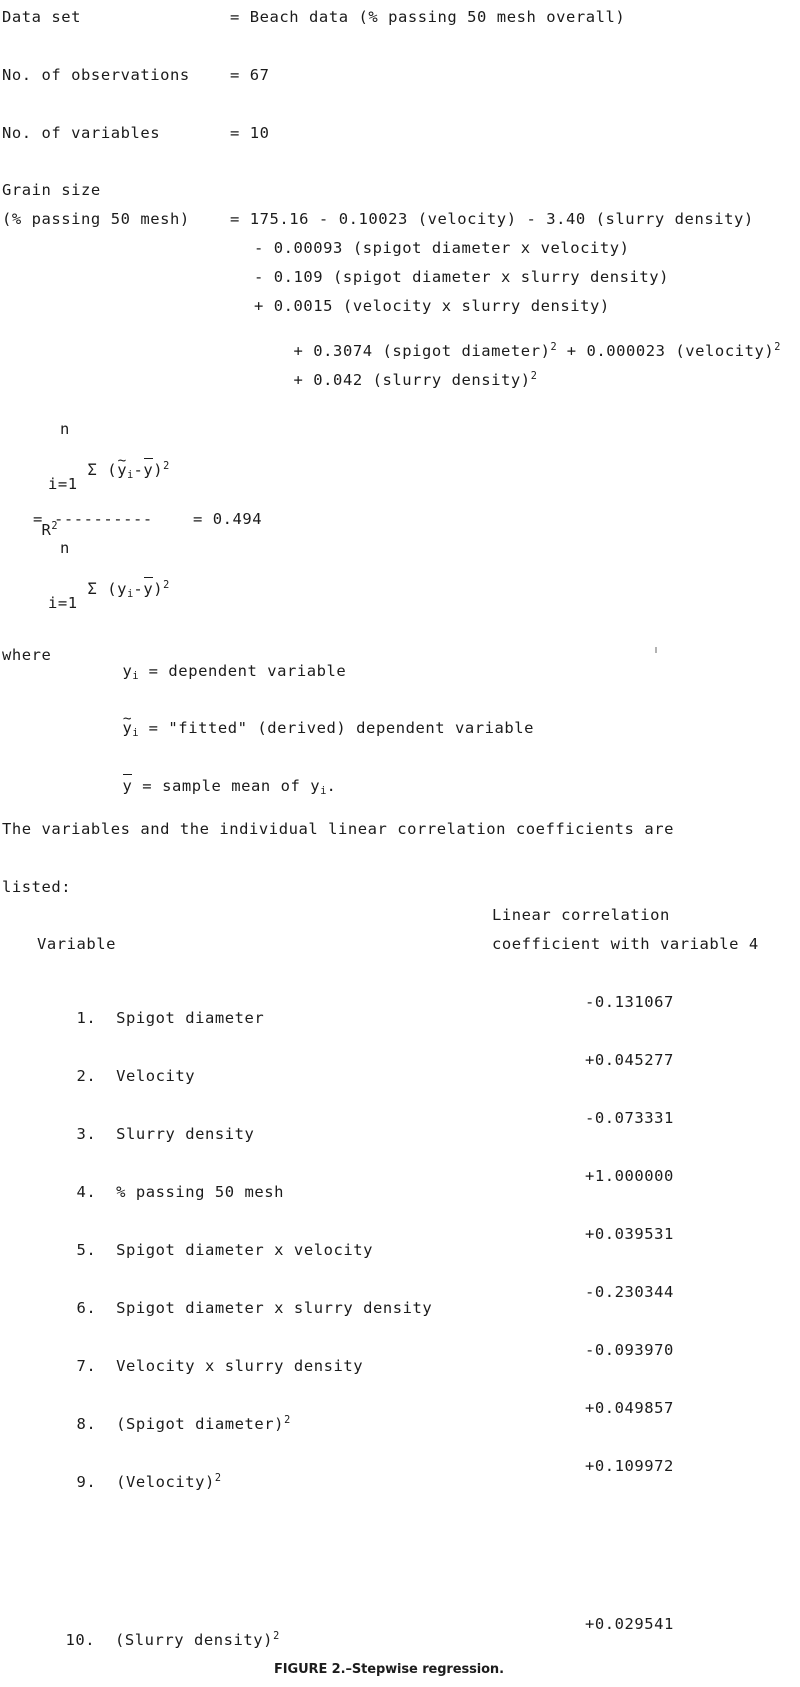 The image size is (800, 1687). I want to click on rsq-letter: R, so click(46, 529).